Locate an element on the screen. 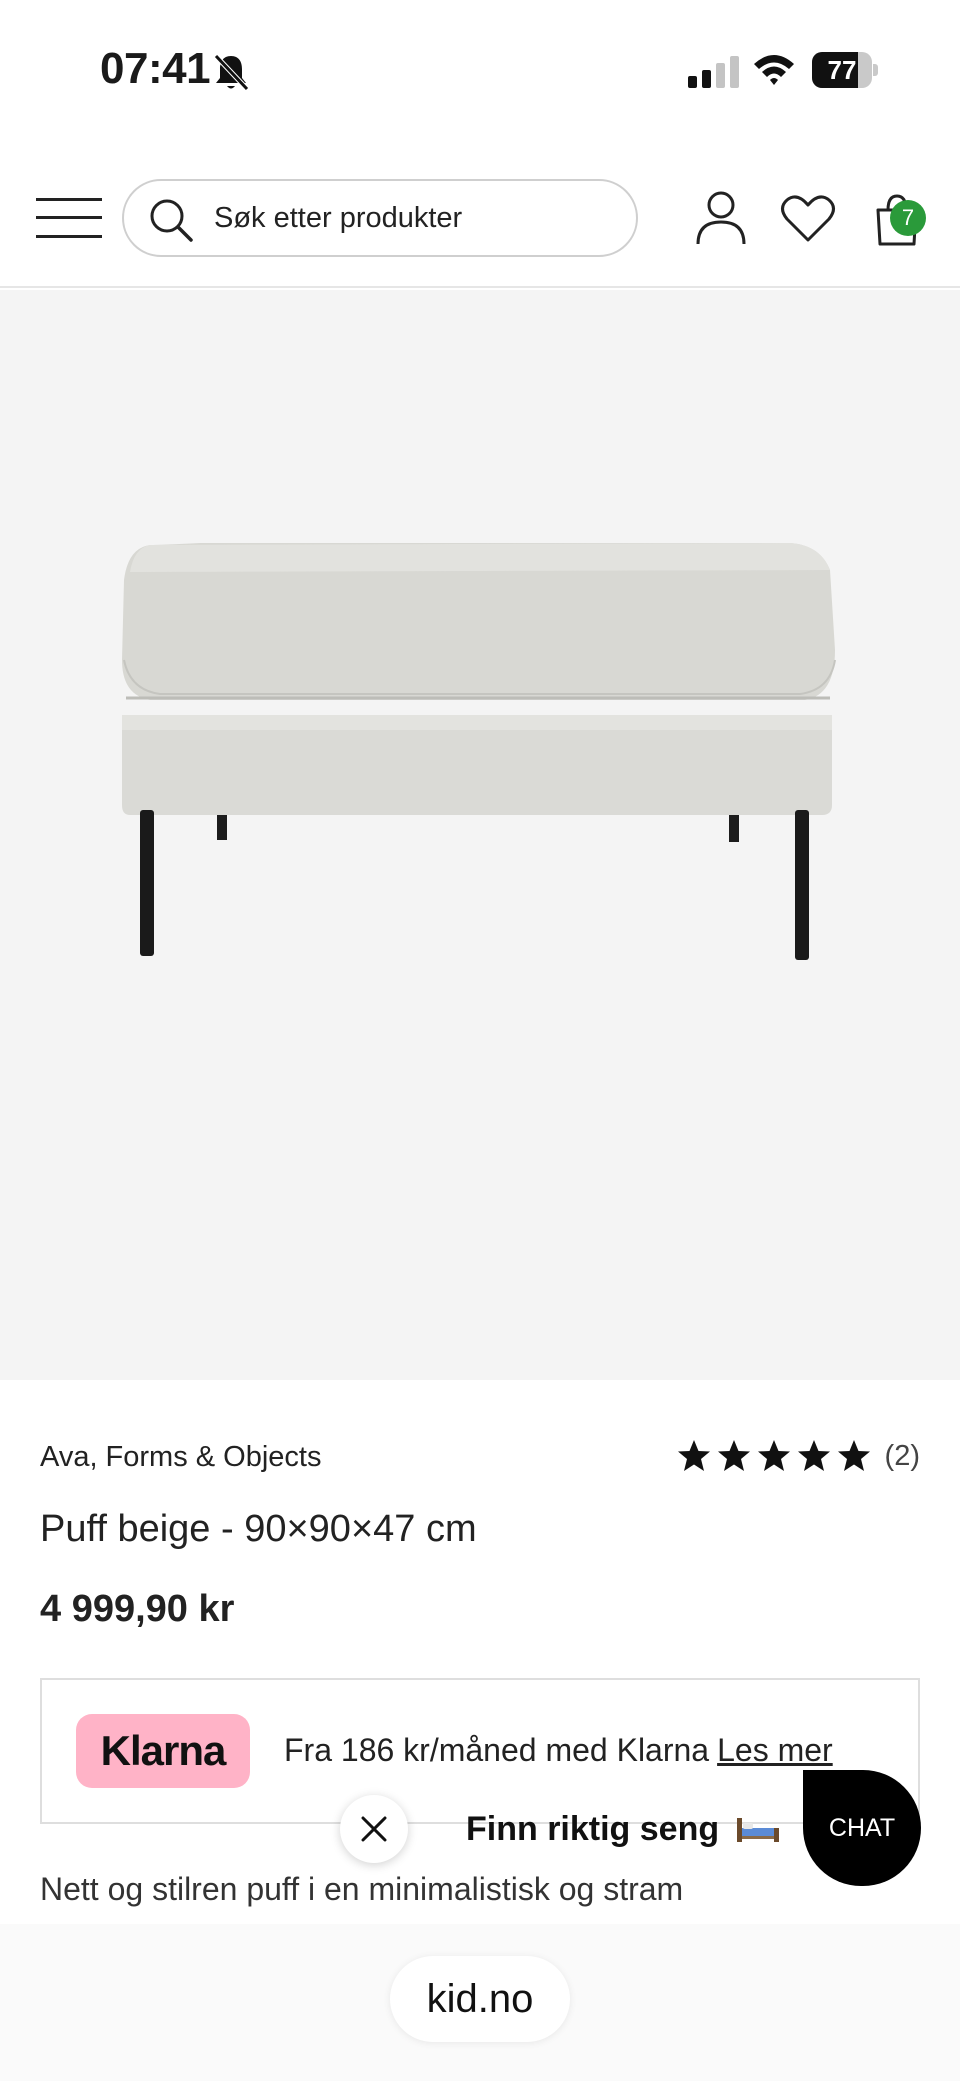 The image size is (960, 2081). promo-banner: Finn riktig seng is located at coordinates (623, 1829).